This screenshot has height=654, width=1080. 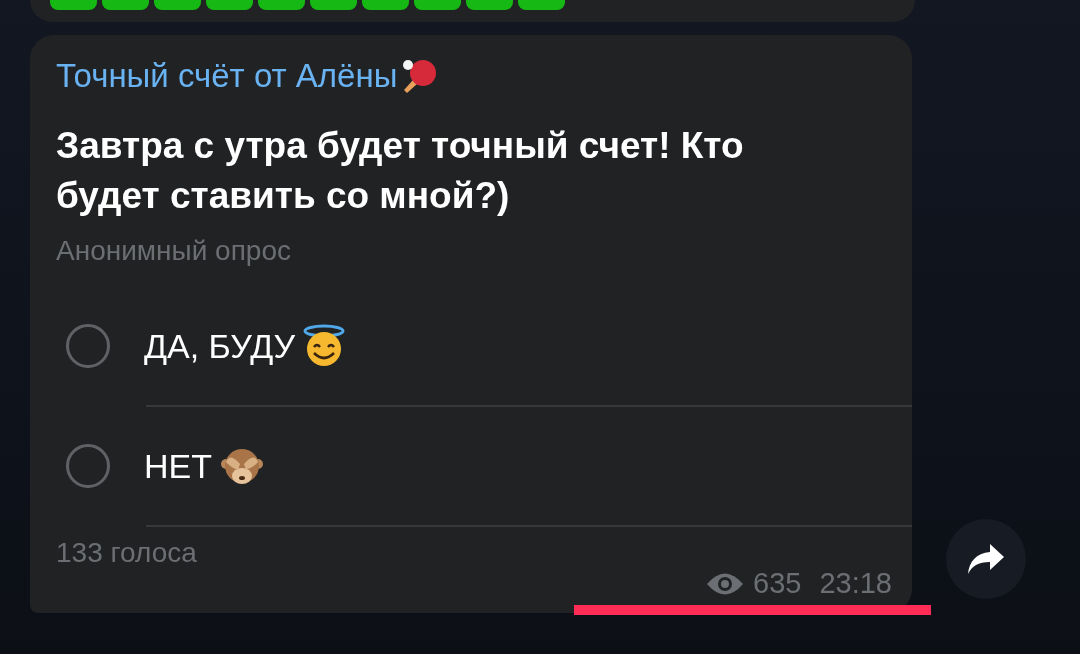 I want to click on author-name: Точный счёт от Алёны, so click(x=227, y=76).